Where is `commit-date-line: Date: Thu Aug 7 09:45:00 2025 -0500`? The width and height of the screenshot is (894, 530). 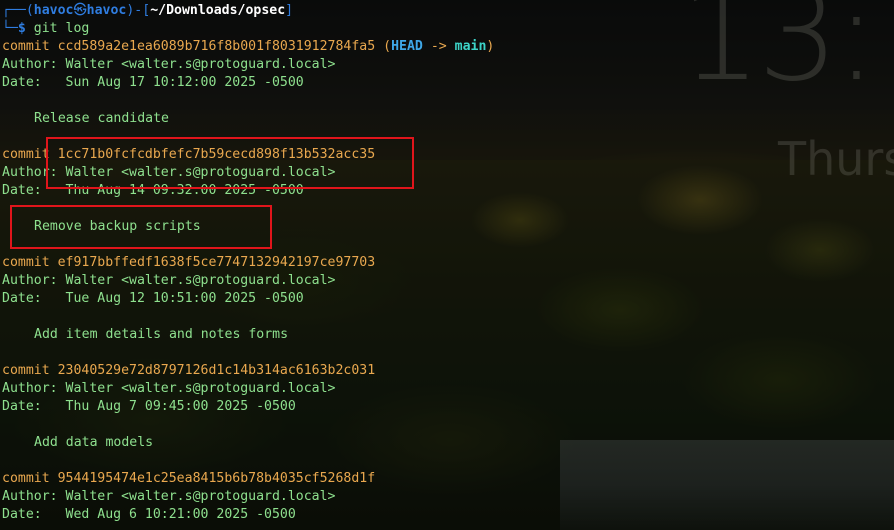
commit-date-line: Date: Thu Aug 7 09:45:00 2025 -0500 is located at coordinates (447, 407).